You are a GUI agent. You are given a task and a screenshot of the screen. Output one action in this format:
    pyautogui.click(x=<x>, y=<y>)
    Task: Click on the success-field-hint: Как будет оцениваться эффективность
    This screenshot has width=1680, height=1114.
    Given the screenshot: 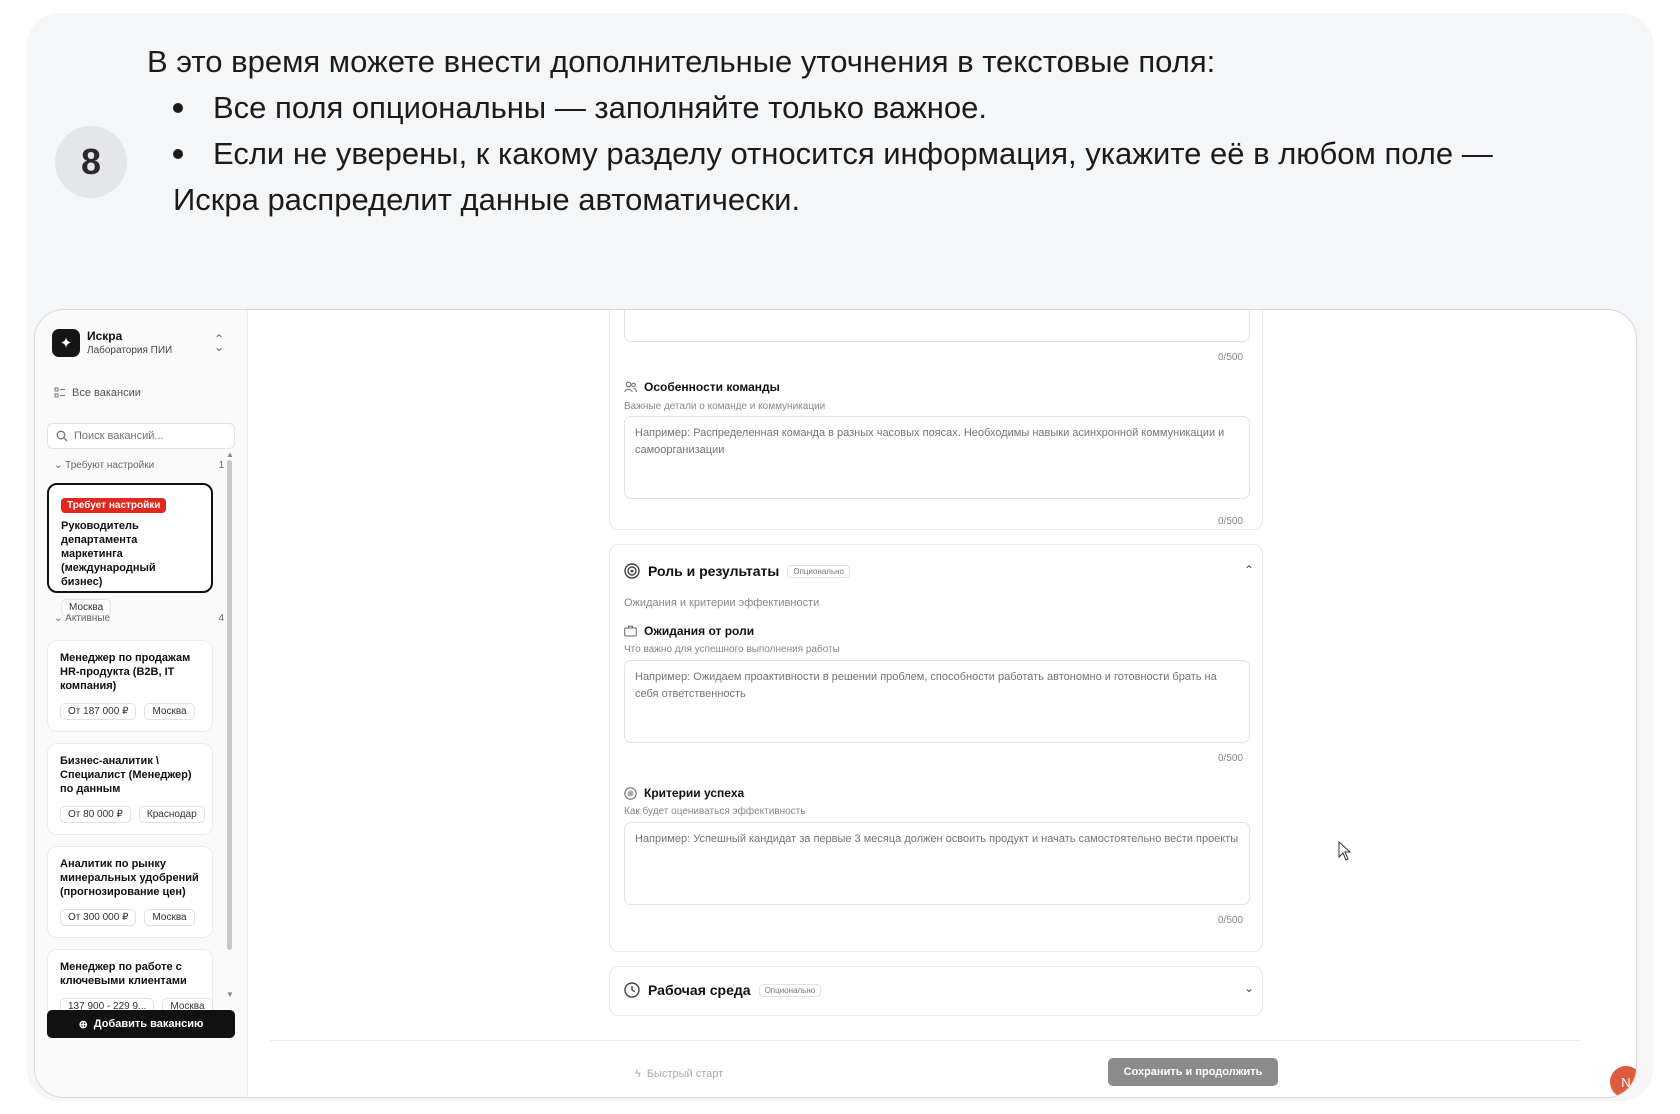 What is the action you would take?
    pyautogui.click(x=715, y=811)
    